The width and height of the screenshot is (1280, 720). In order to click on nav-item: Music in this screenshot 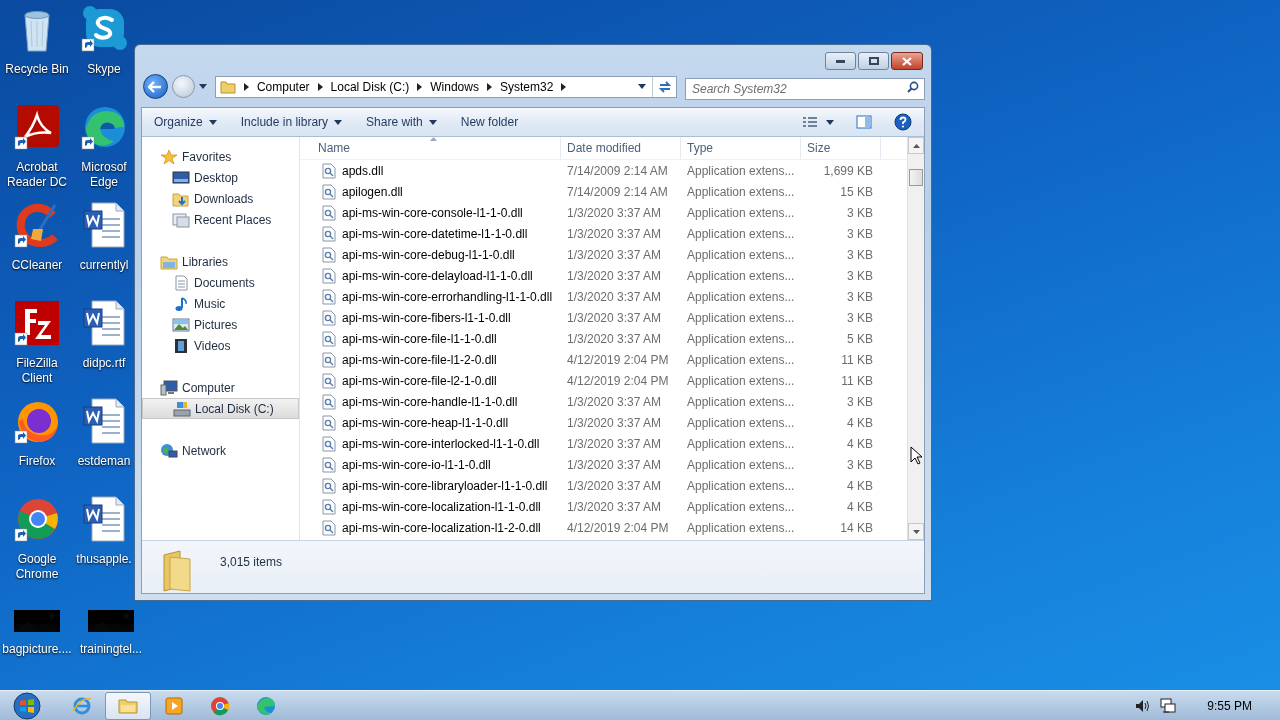, I will do `click(220, 303)`.